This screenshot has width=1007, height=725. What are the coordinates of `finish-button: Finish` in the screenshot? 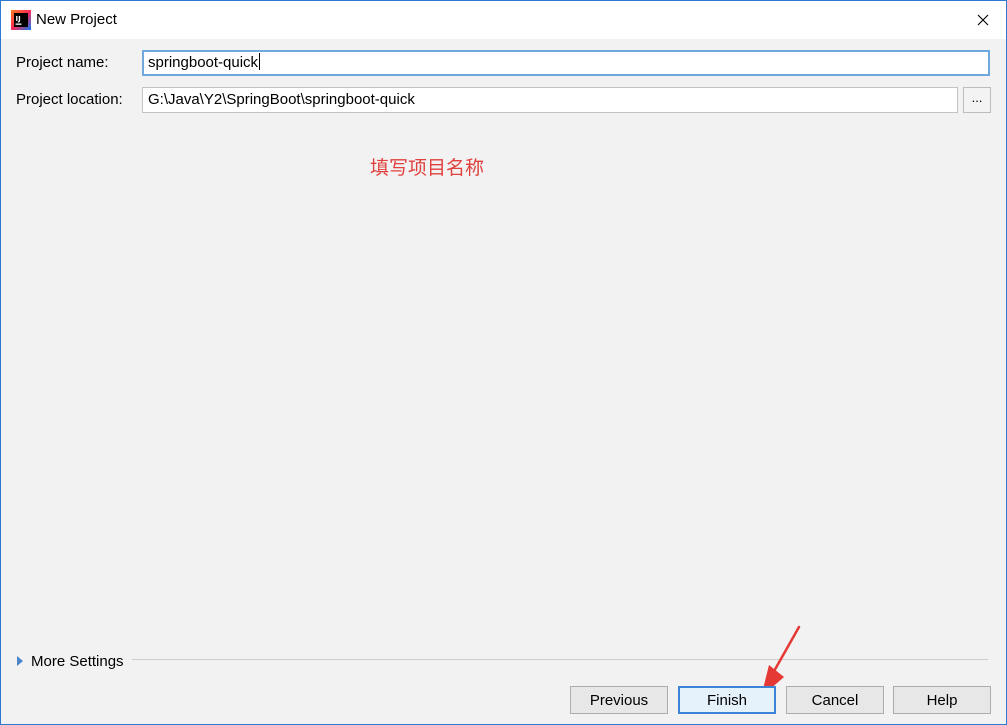 It's located at (727, 700).